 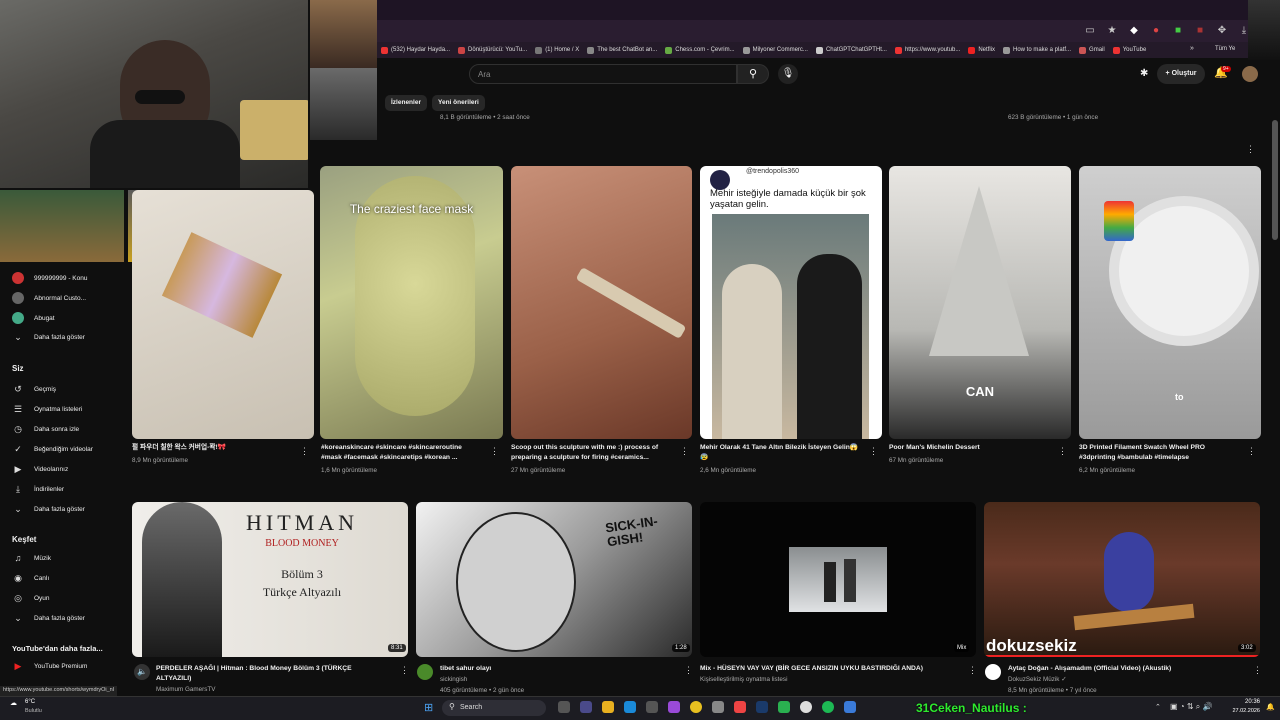 I want to click on create-button: + Oluştur, so click(x=1181, y=74).